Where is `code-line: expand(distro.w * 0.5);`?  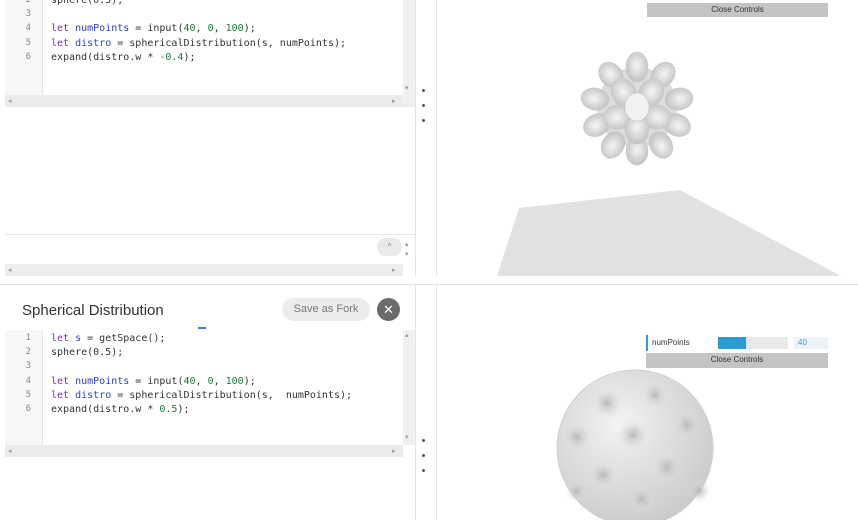 code-line: expand(distro.w * 0.5); is located at coordinates (120, 409).